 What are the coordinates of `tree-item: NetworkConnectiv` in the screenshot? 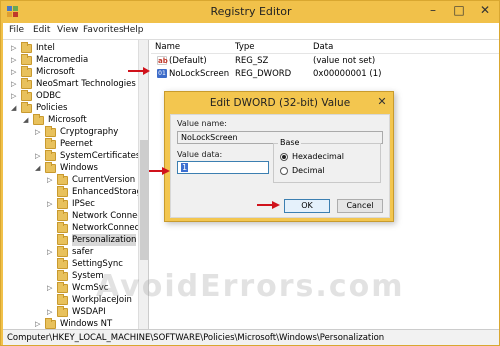 It's located at (75, 228).